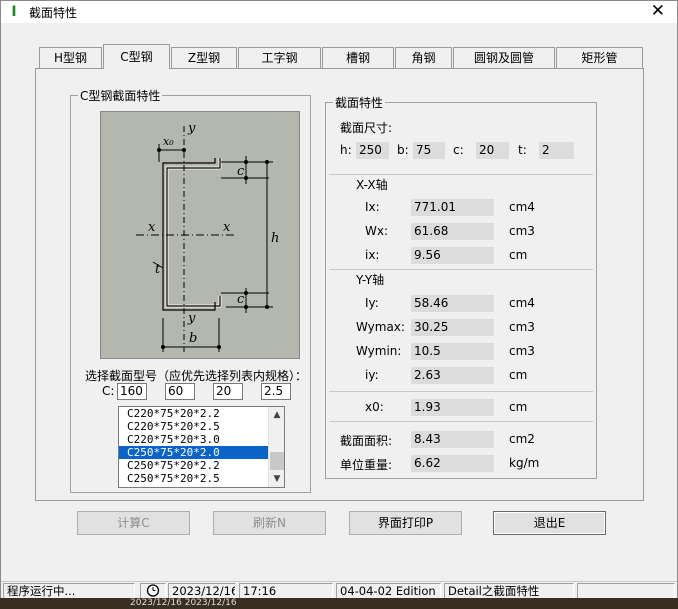  Describe the element at coordinates (228, 391) in the screenshot. I see `c-c-input: 20` at that location.